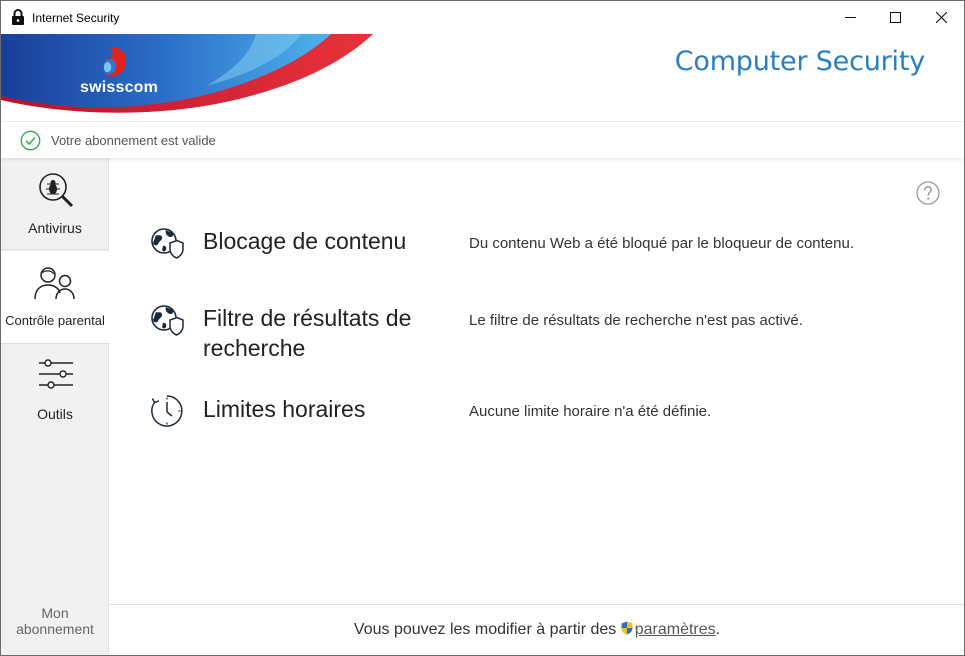  Describe the element at coordinates (675, 629) in the screenshot. I see `settings-link: paramètres` at that location.